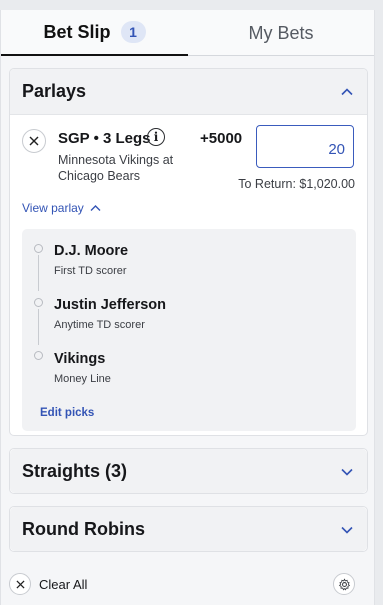  I want to click on wager-input, so click(305, 146).